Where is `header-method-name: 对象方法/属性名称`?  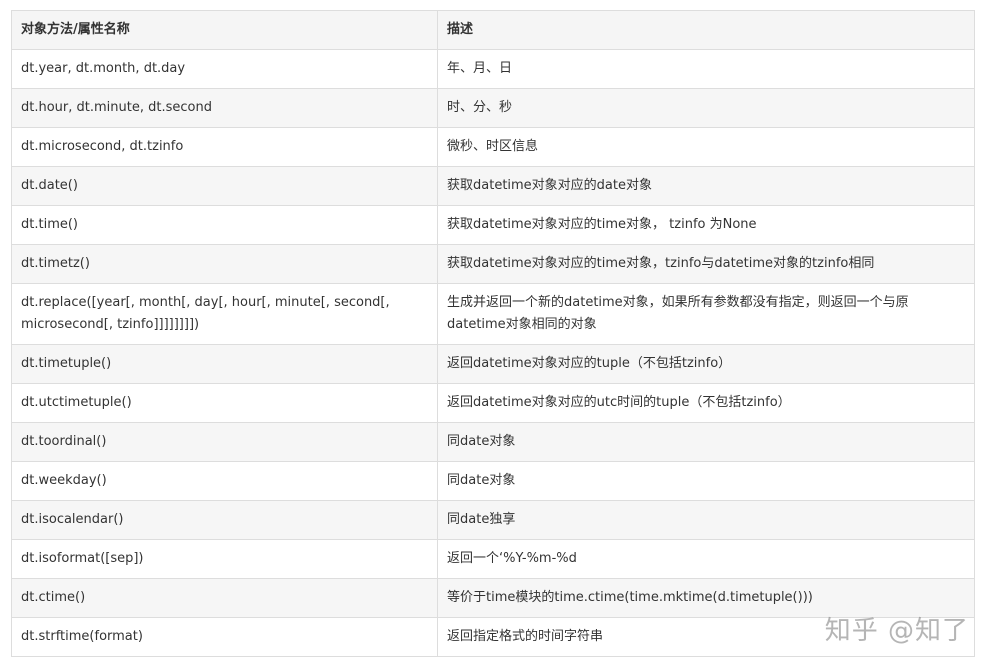
header-method-name: 对象方法/属性名称 is located at coordinates (225, 30).